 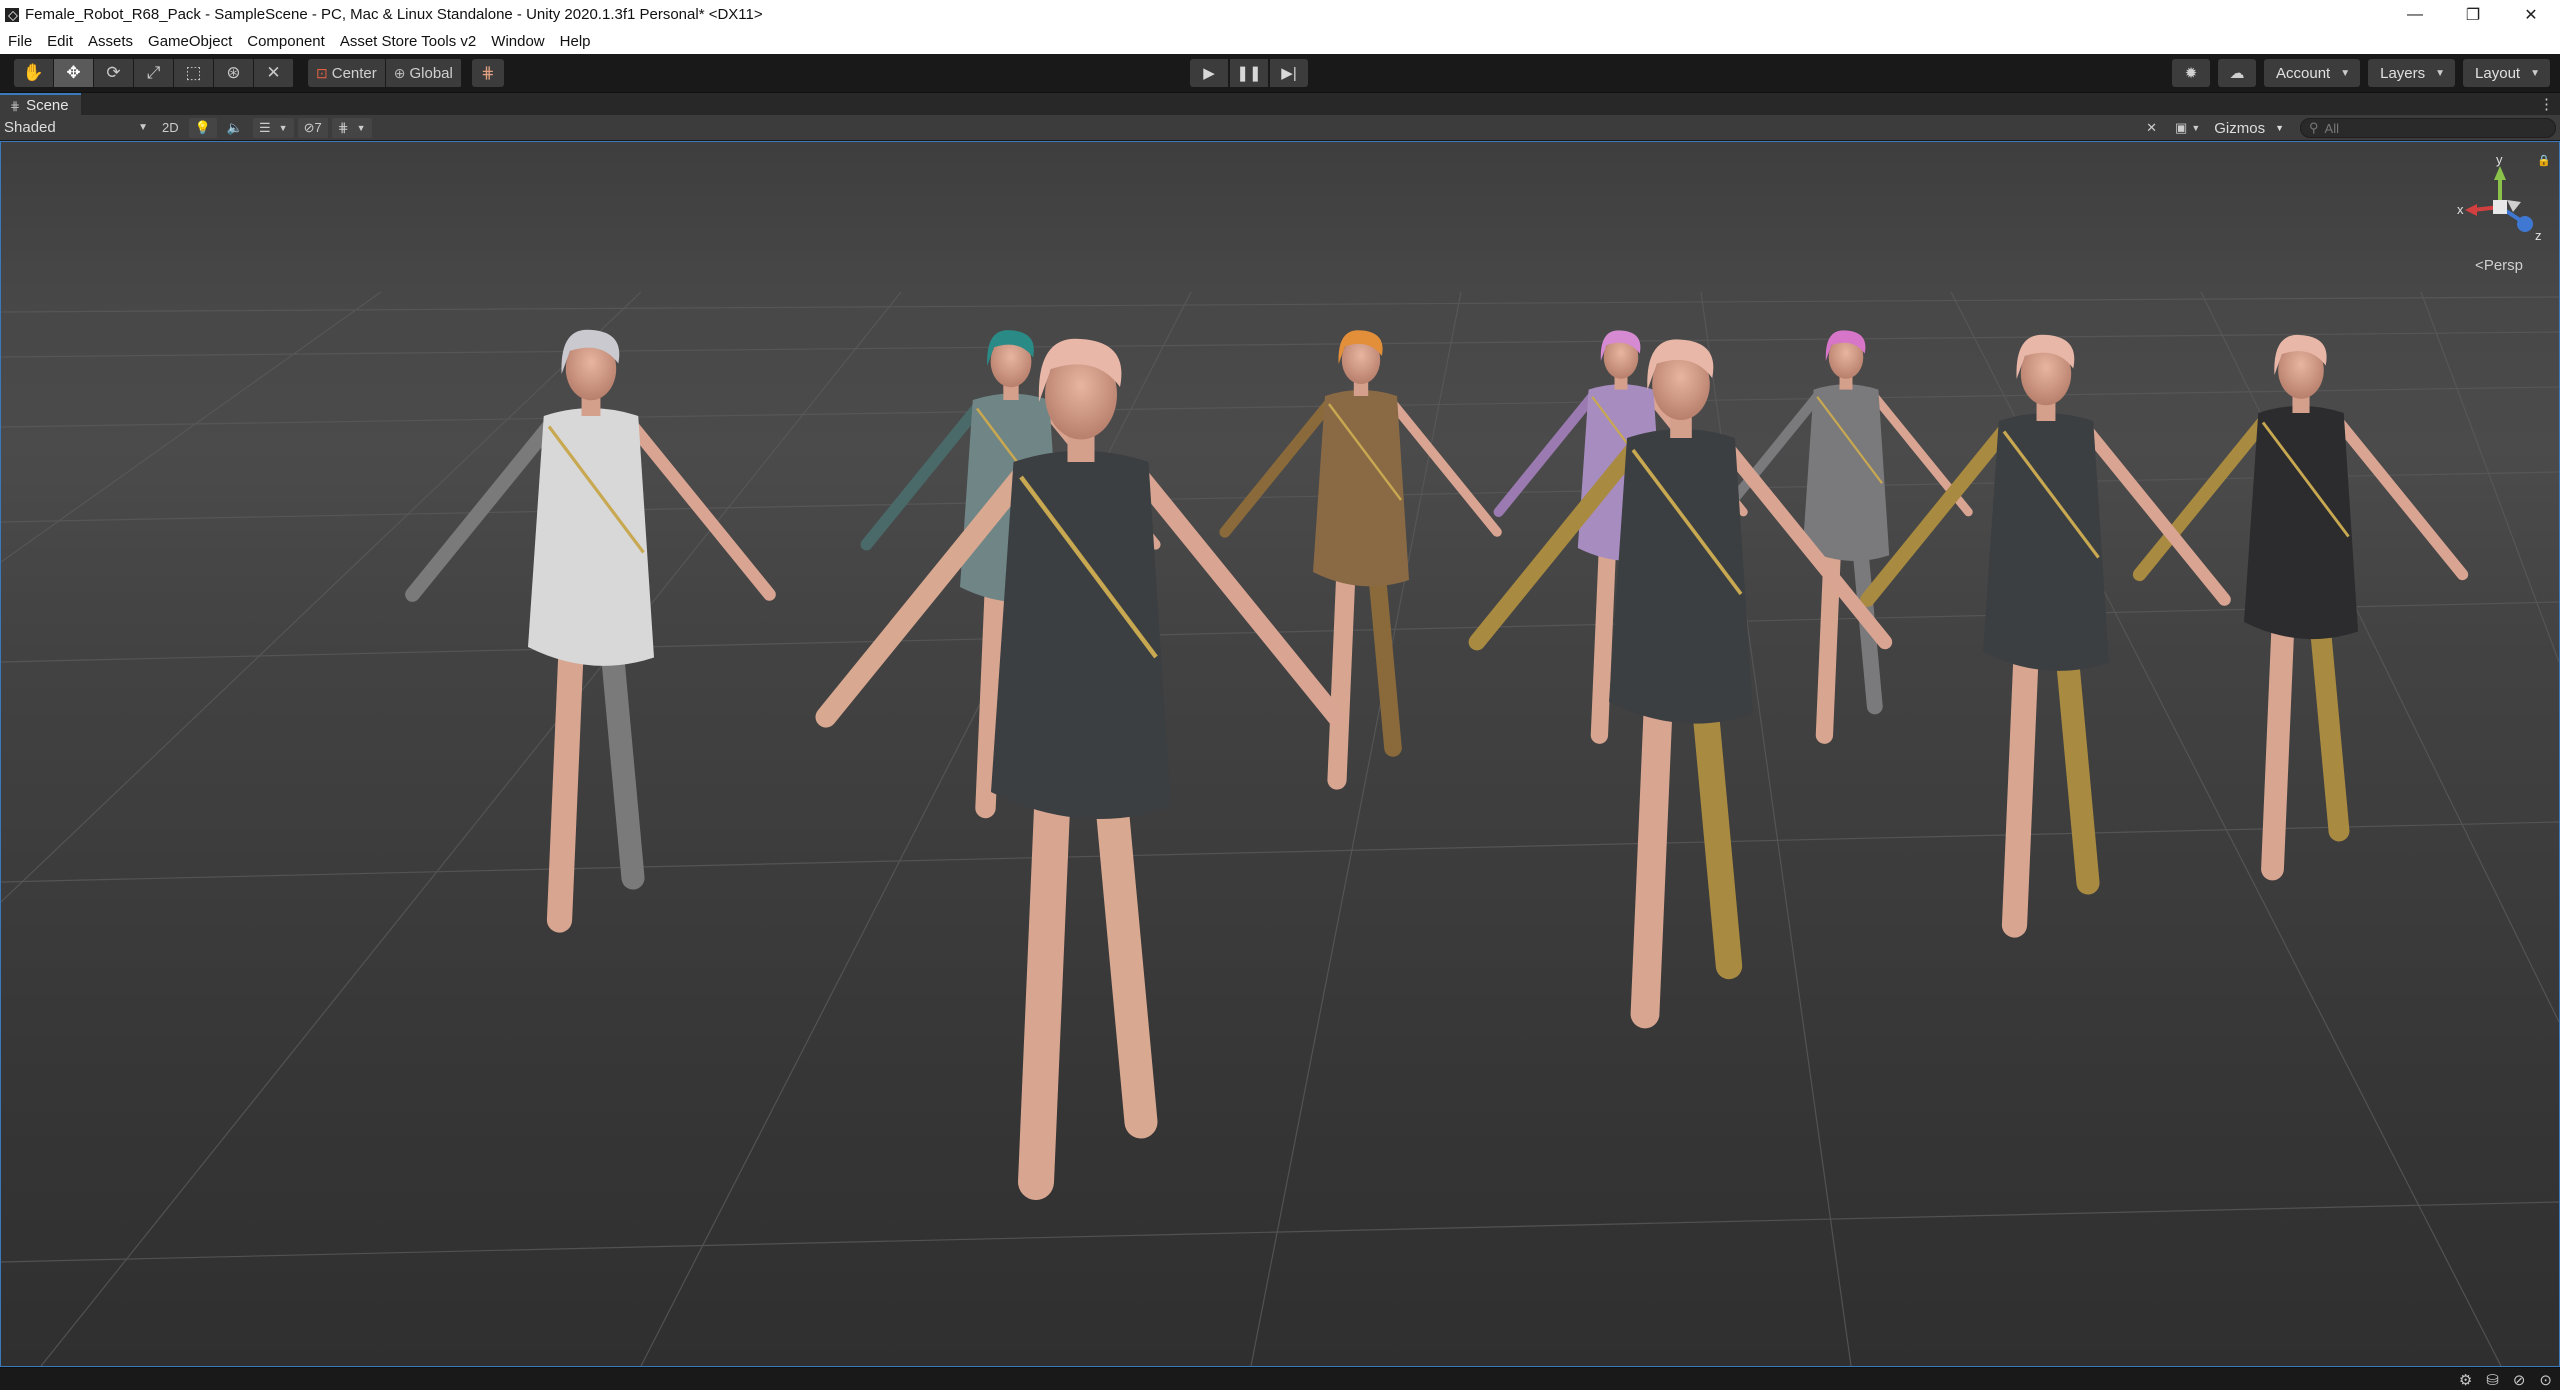 I want to click on toolbar-right: ✹ ☁ Account ▼ Layers ▼ Layout ▼, so click(x=2361, y=73).